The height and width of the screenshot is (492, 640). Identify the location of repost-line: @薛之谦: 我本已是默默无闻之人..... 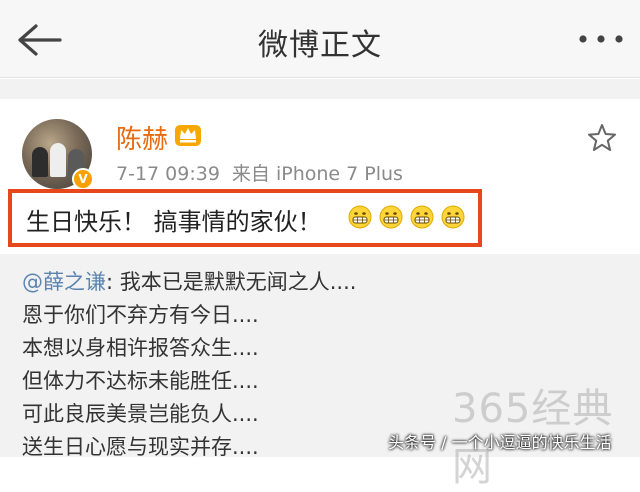
(189, 281).